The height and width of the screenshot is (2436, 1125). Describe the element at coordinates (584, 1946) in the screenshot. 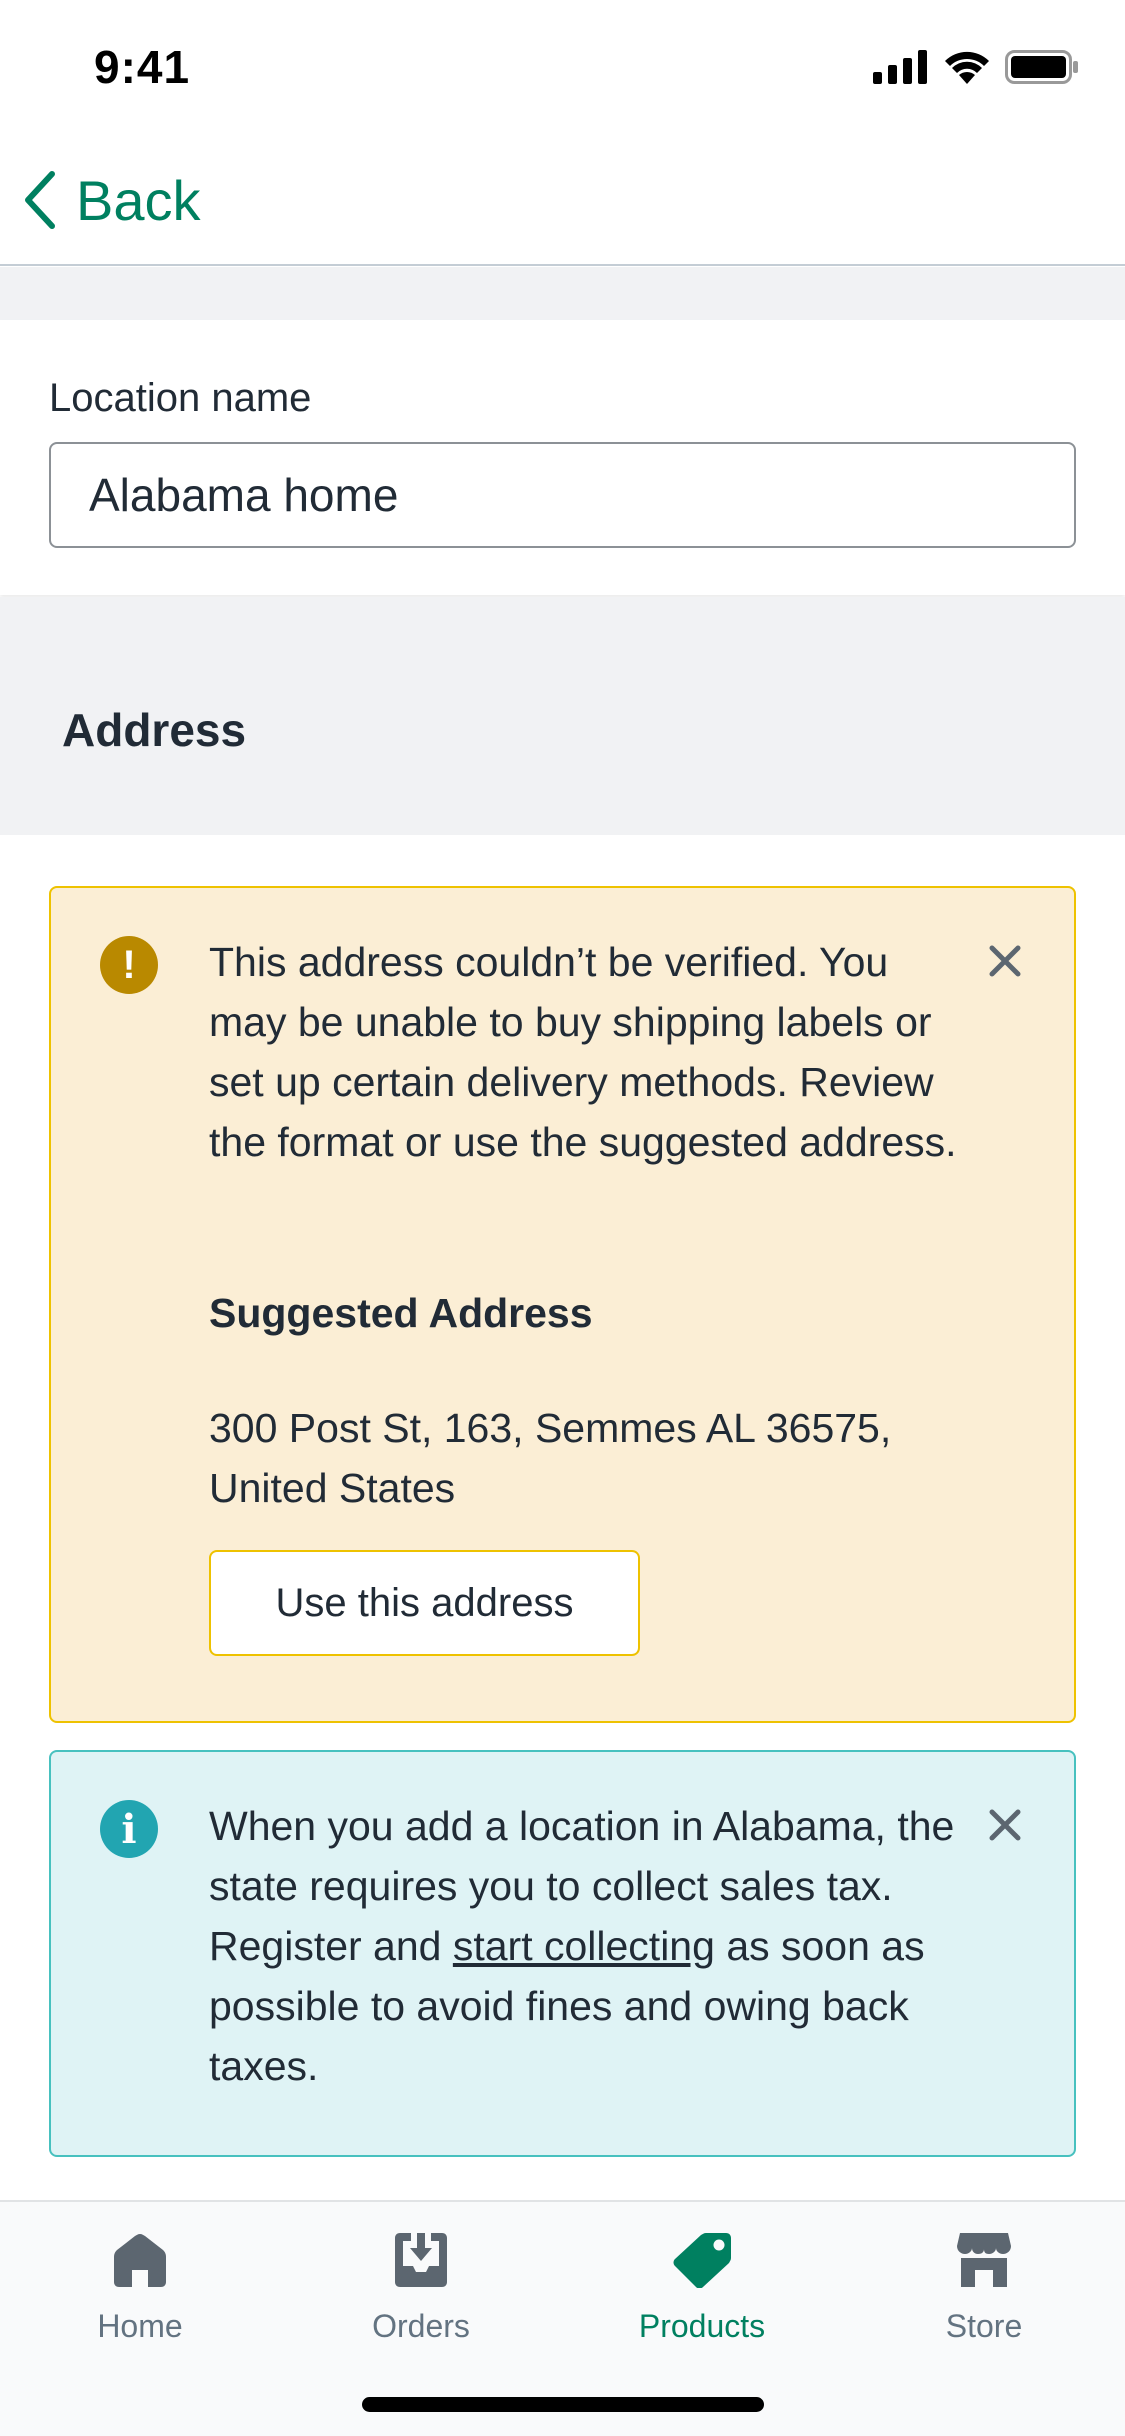

I see `start-collecting-link: start collecting` at that location.